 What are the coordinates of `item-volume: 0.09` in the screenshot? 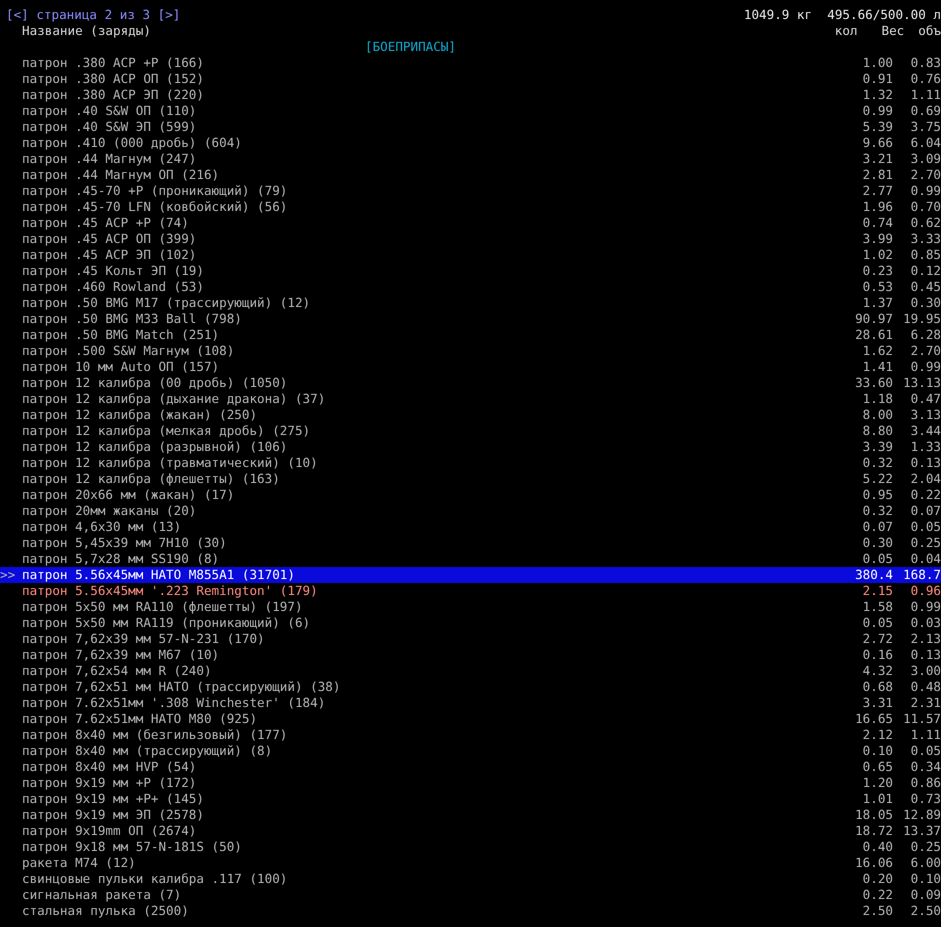 It's located at (925, 894).